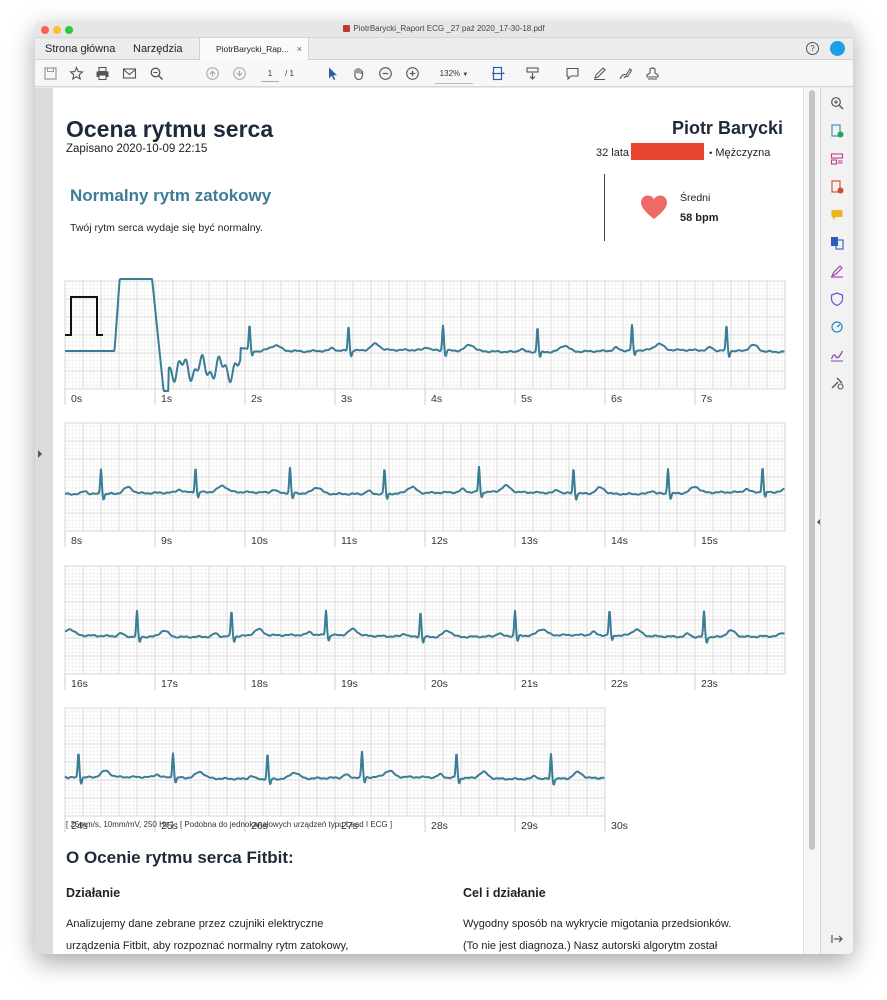 Image resolution: width=887 pixels, height=1000 pixels. I want to click on time-tick-label: 3s, so click(346, 399).